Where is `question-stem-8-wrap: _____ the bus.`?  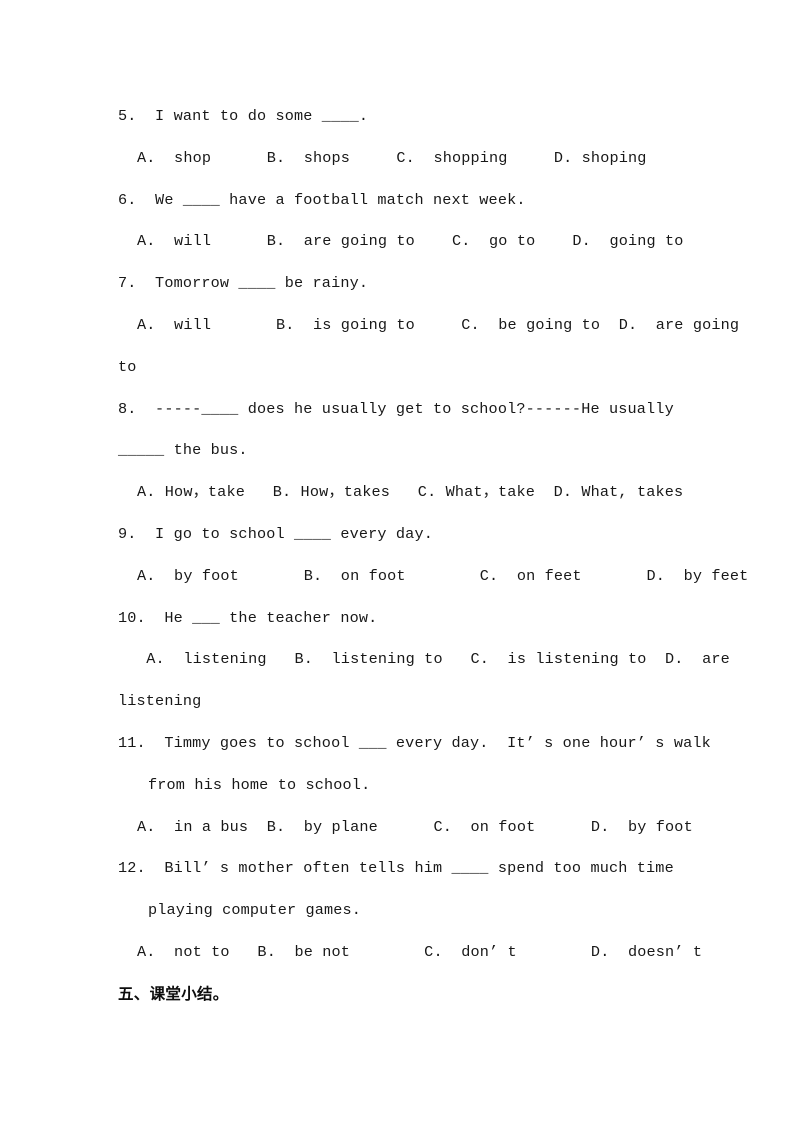 question-stem-8-wrap: _____ the bus. is located at coordinates (183, 450).